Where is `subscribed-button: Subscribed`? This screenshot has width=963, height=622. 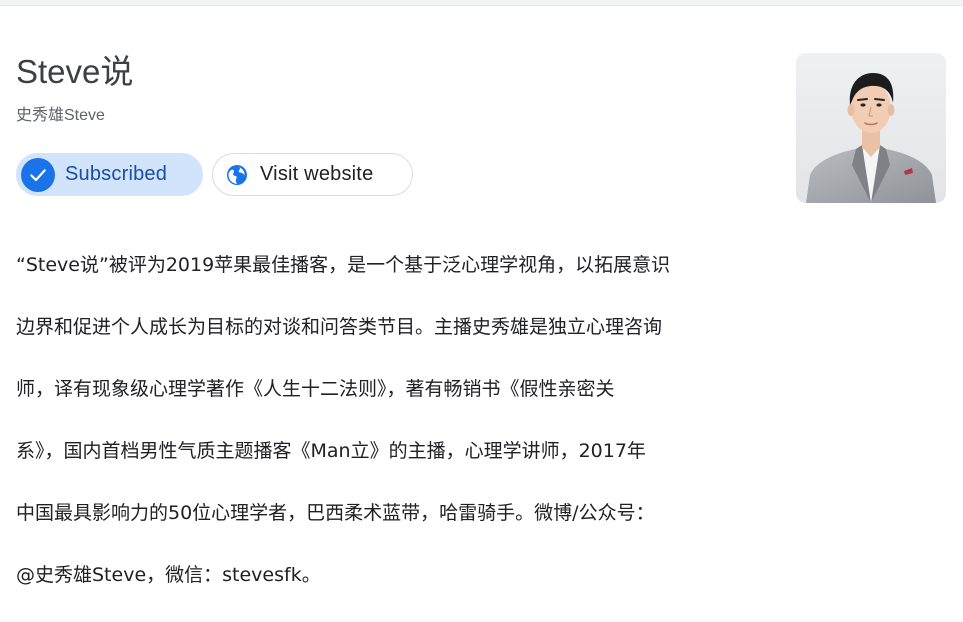
subscribed-button: Subscribed is located at coordinates (109, 174).